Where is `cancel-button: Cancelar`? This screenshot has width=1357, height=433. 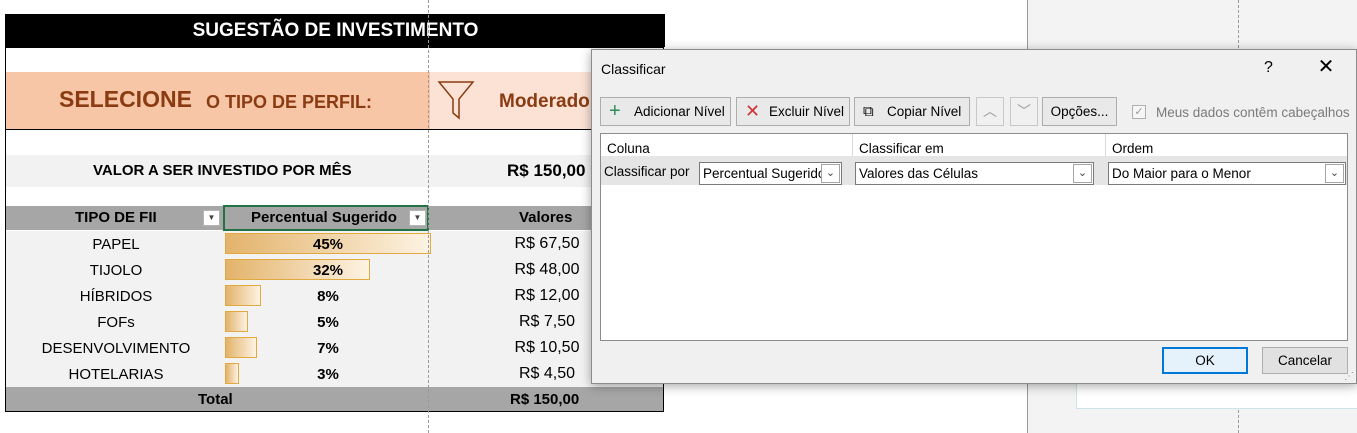
cancel-button: Cancelar is located at coordinates (1305, 360).